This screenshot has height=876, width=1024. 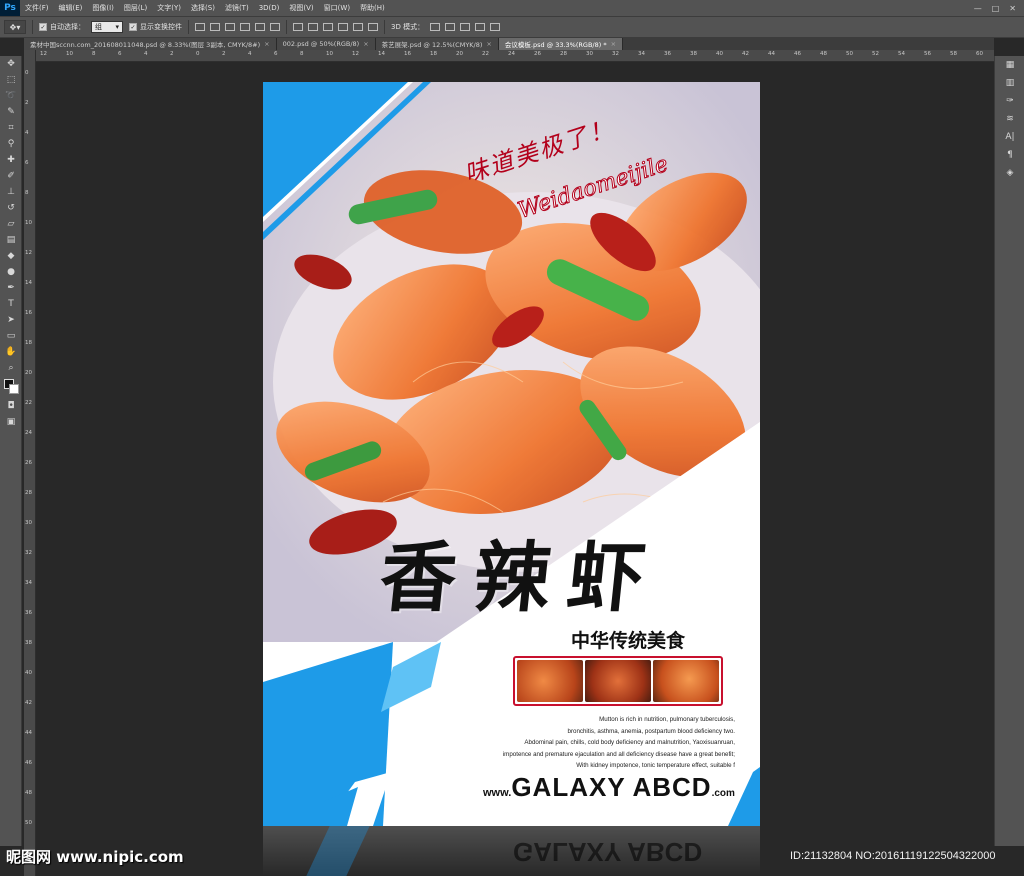 I want to click on menu-select: 选择(S), so click(x=203, y=8).